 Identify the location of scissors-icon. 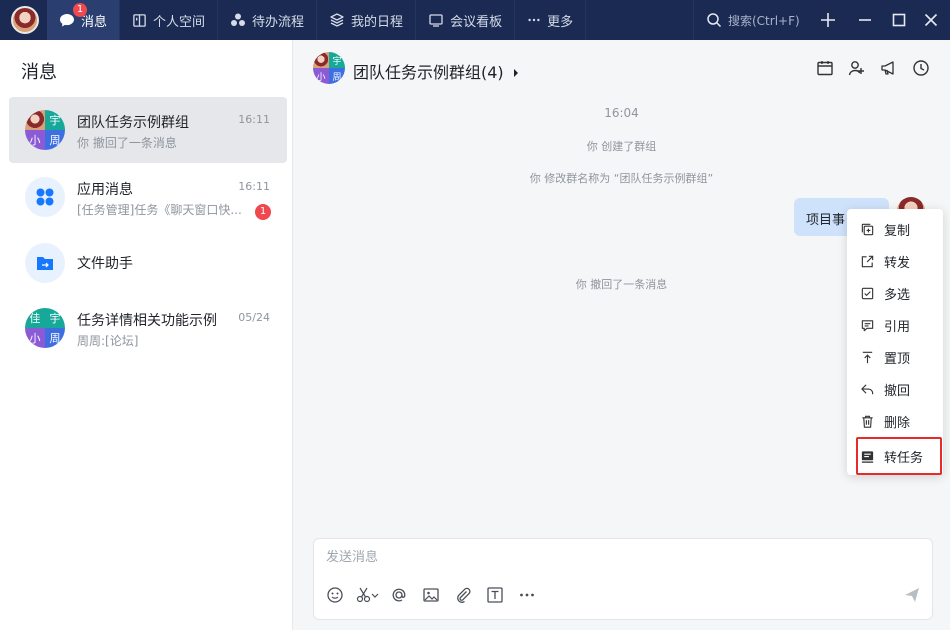
(367, 595).